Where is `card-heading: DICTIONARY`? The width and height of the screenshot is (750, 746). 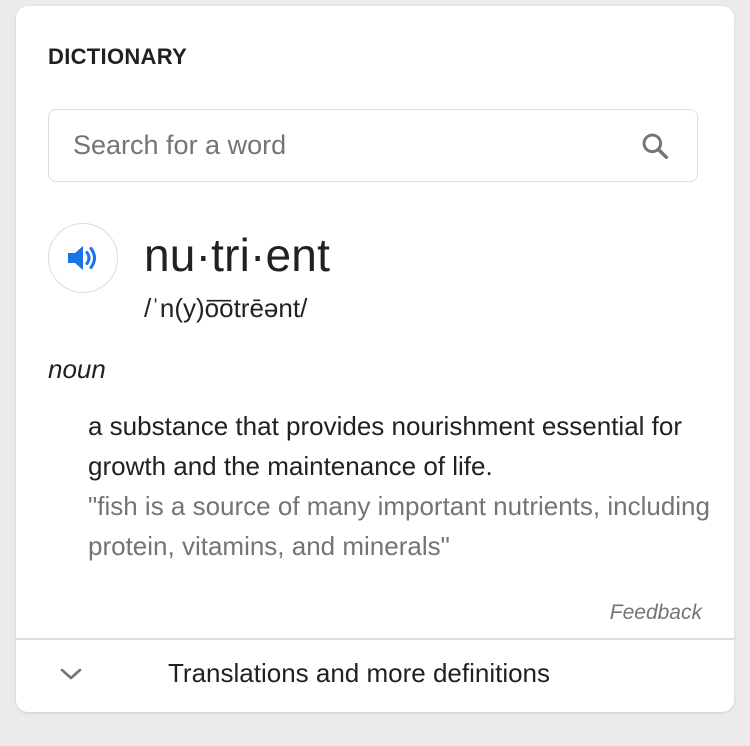
card-heading: DICTIONARY is located at coordinates (118, 56).